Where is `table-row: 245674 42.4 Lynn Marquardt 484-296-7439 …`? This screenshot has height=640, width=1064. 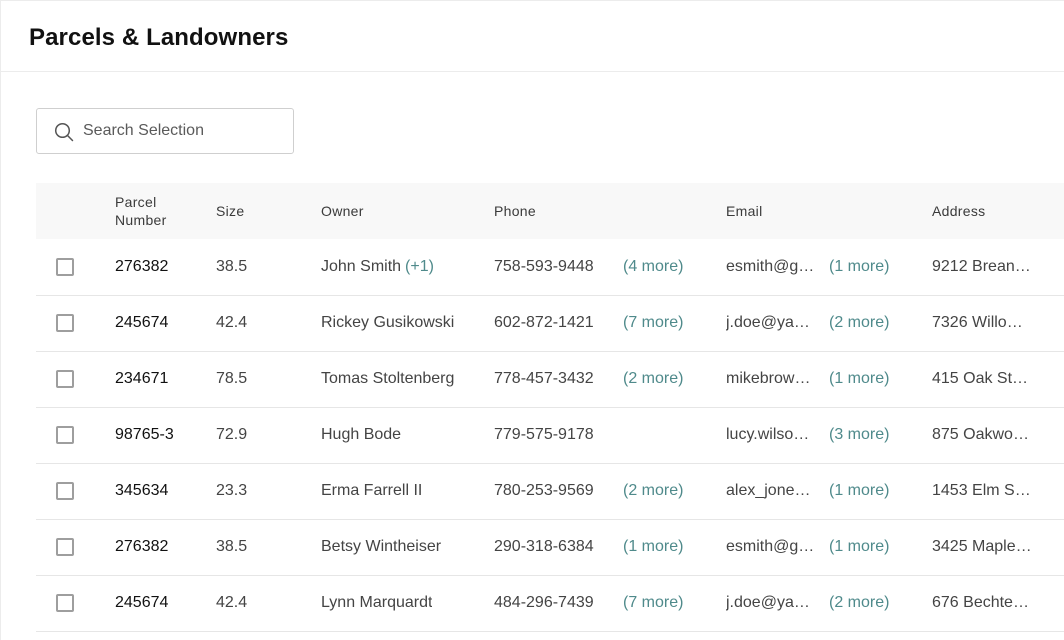
table-row: 245674 42.4 Lynn Marquardt 484-296-7439 … is located at coordinates (550, 603).